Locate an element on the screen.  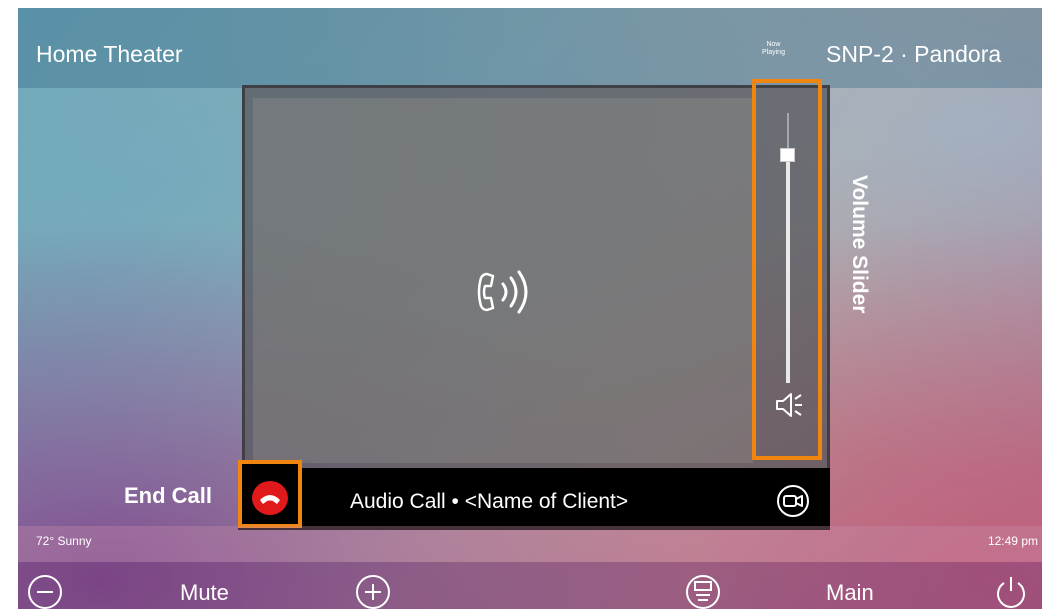
volume-slider-annotation: Volume Slider is located at coordinates (859, 244).